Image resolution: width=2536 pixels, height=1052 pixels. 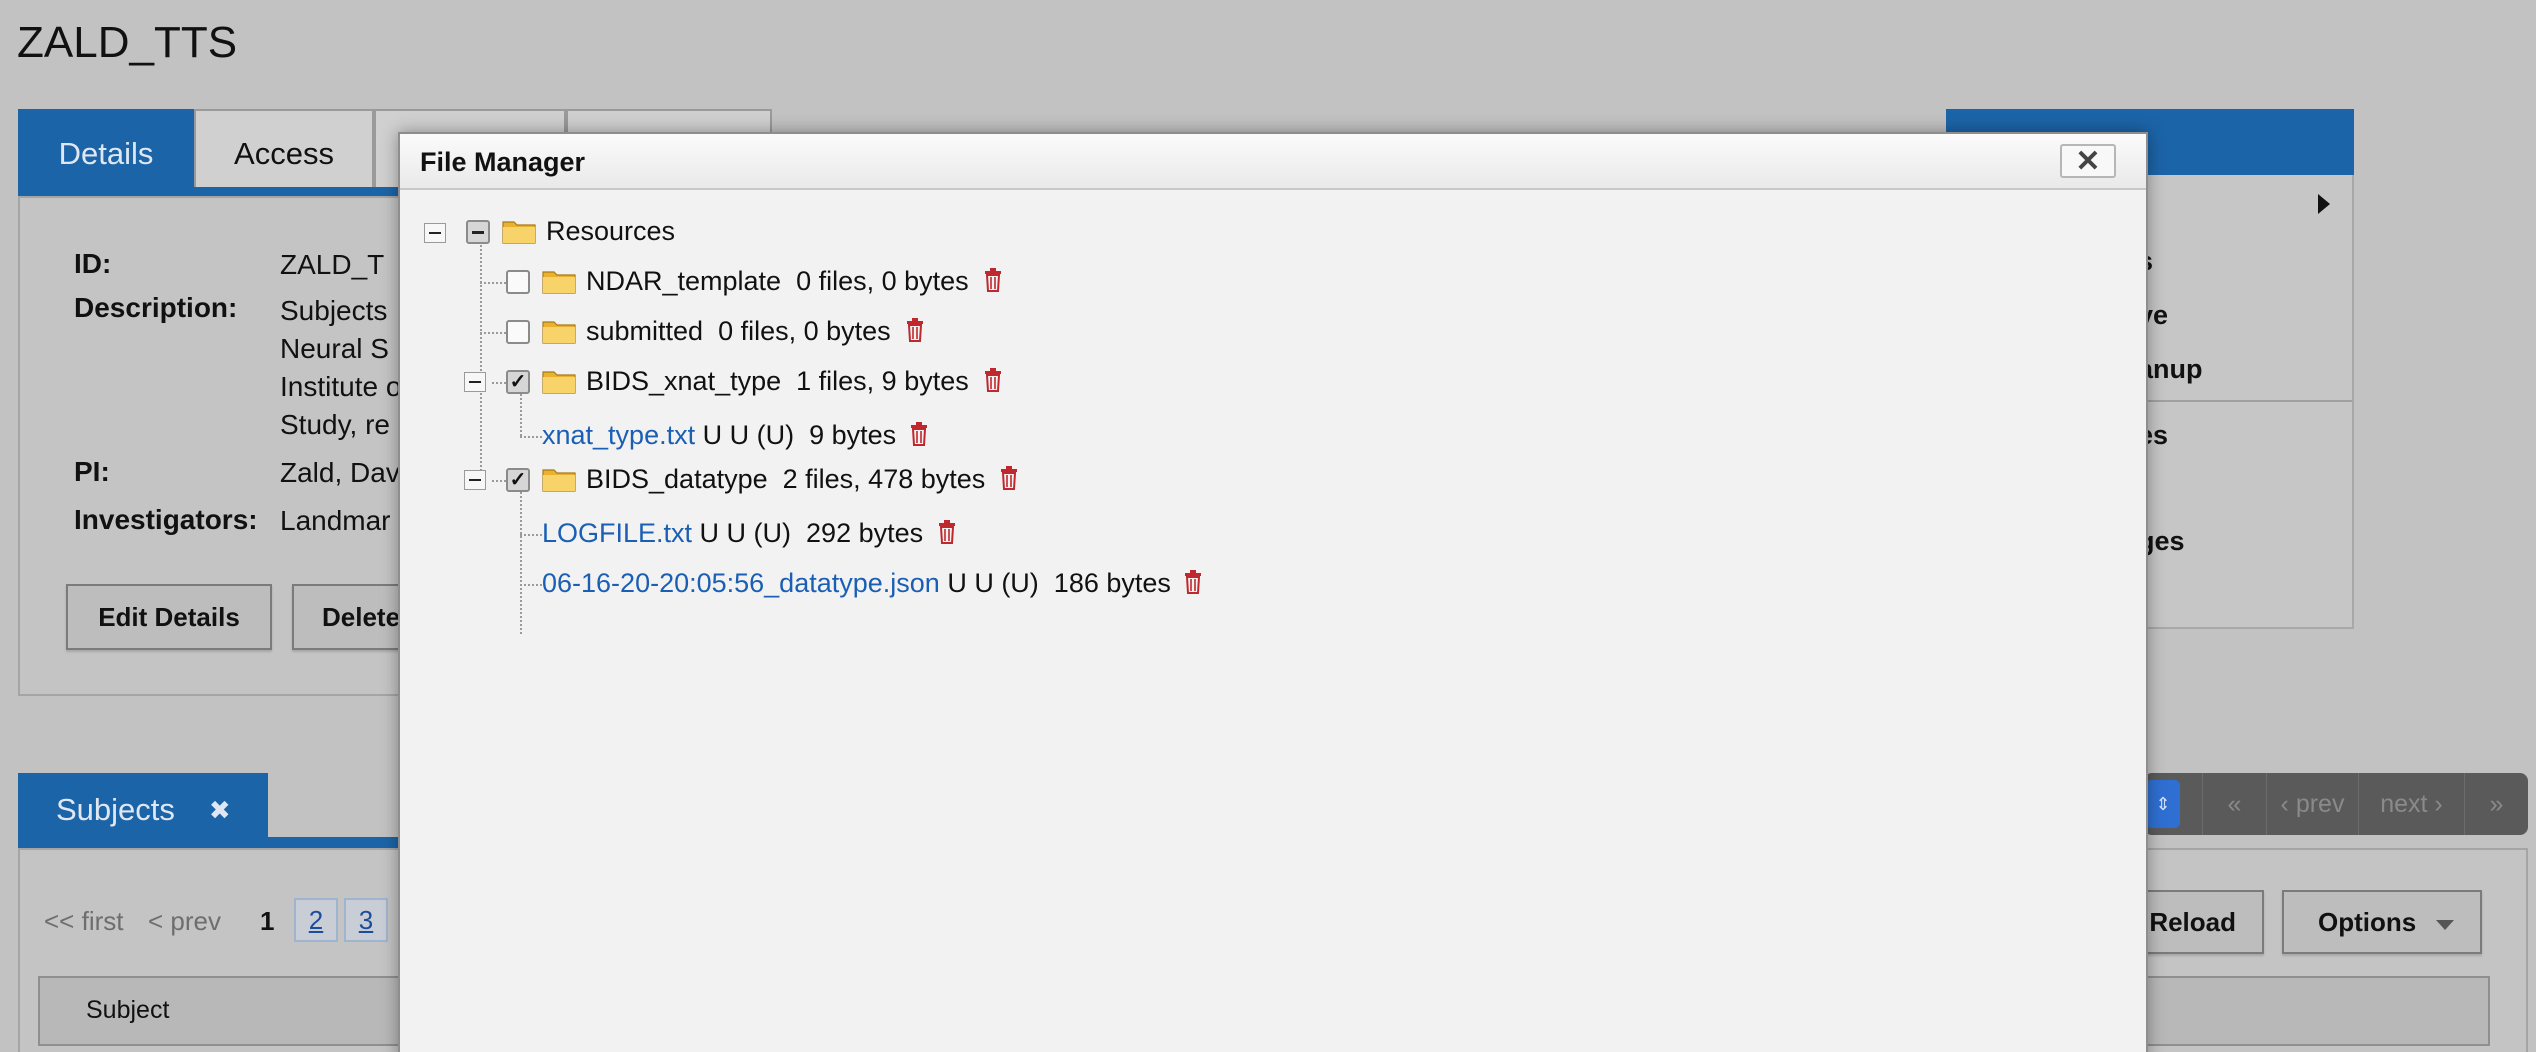 What do you see at coordinates (220, 810) in the screenshot?
I see `close-tab-icon: ✖` at bounding box center [220, 810].